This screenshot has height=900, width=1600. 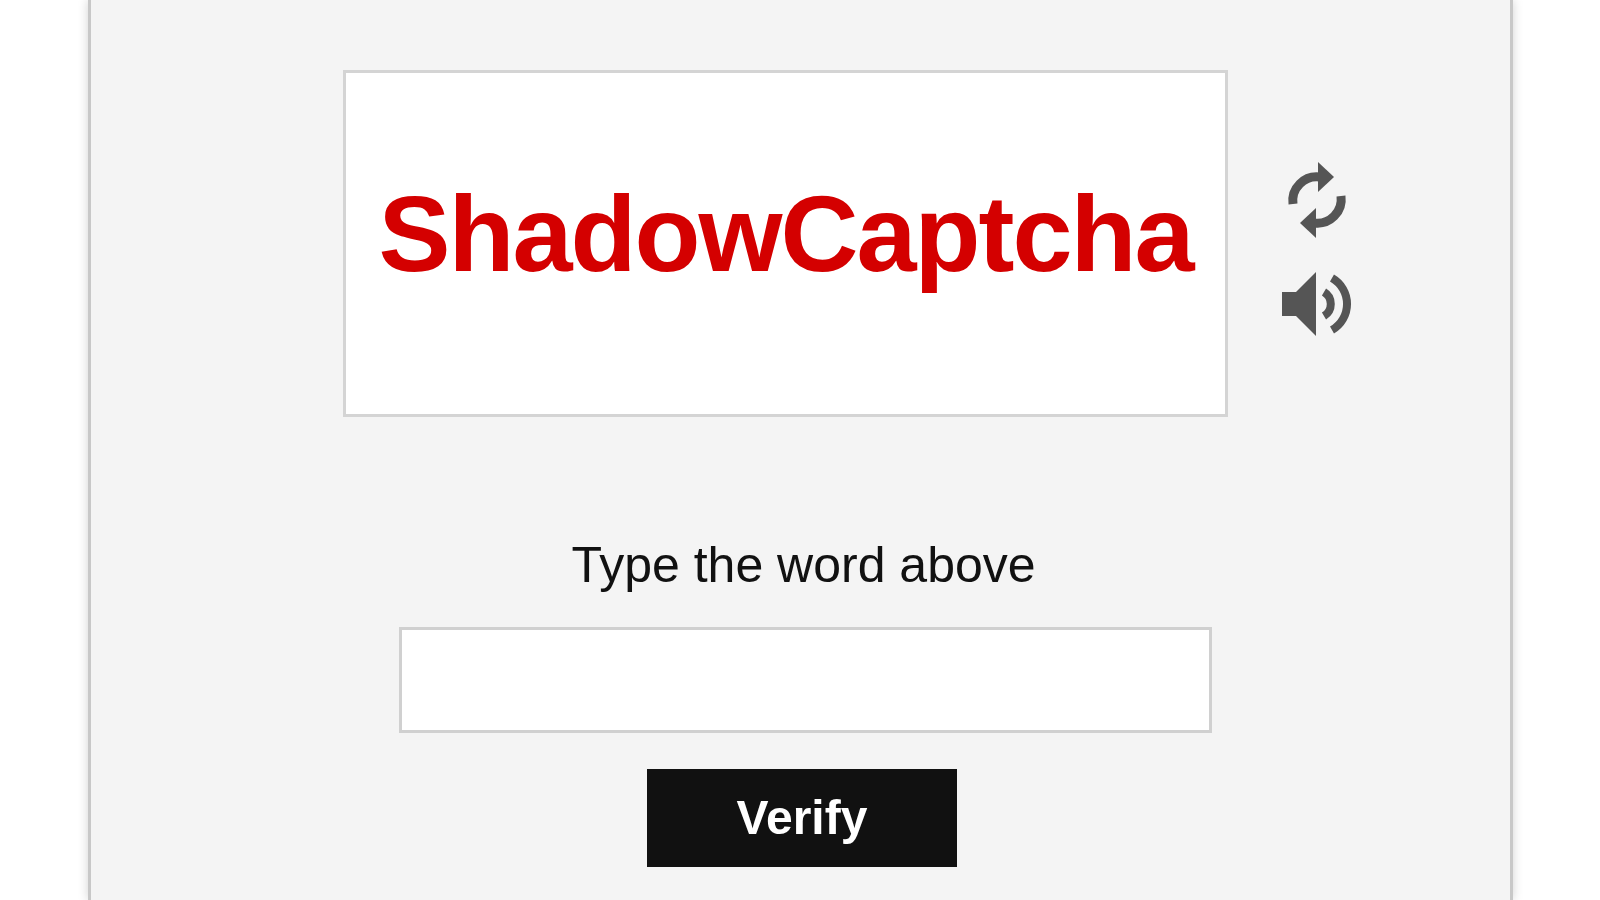 What do you see at coordinates (802, 818) in the screenshot?
I see `verify-button: Verify` at bounding box center [802, 818].